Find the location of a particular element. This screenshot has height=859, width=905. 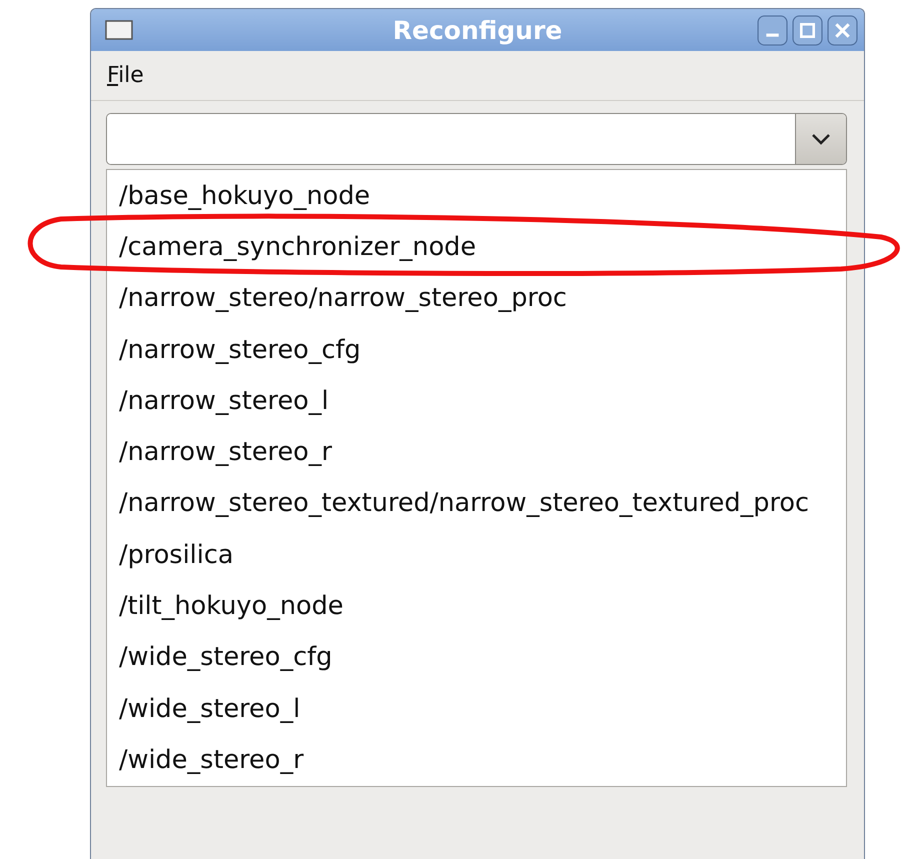

list-item: /wide_stereo_r is located at coordinates (211, 759).